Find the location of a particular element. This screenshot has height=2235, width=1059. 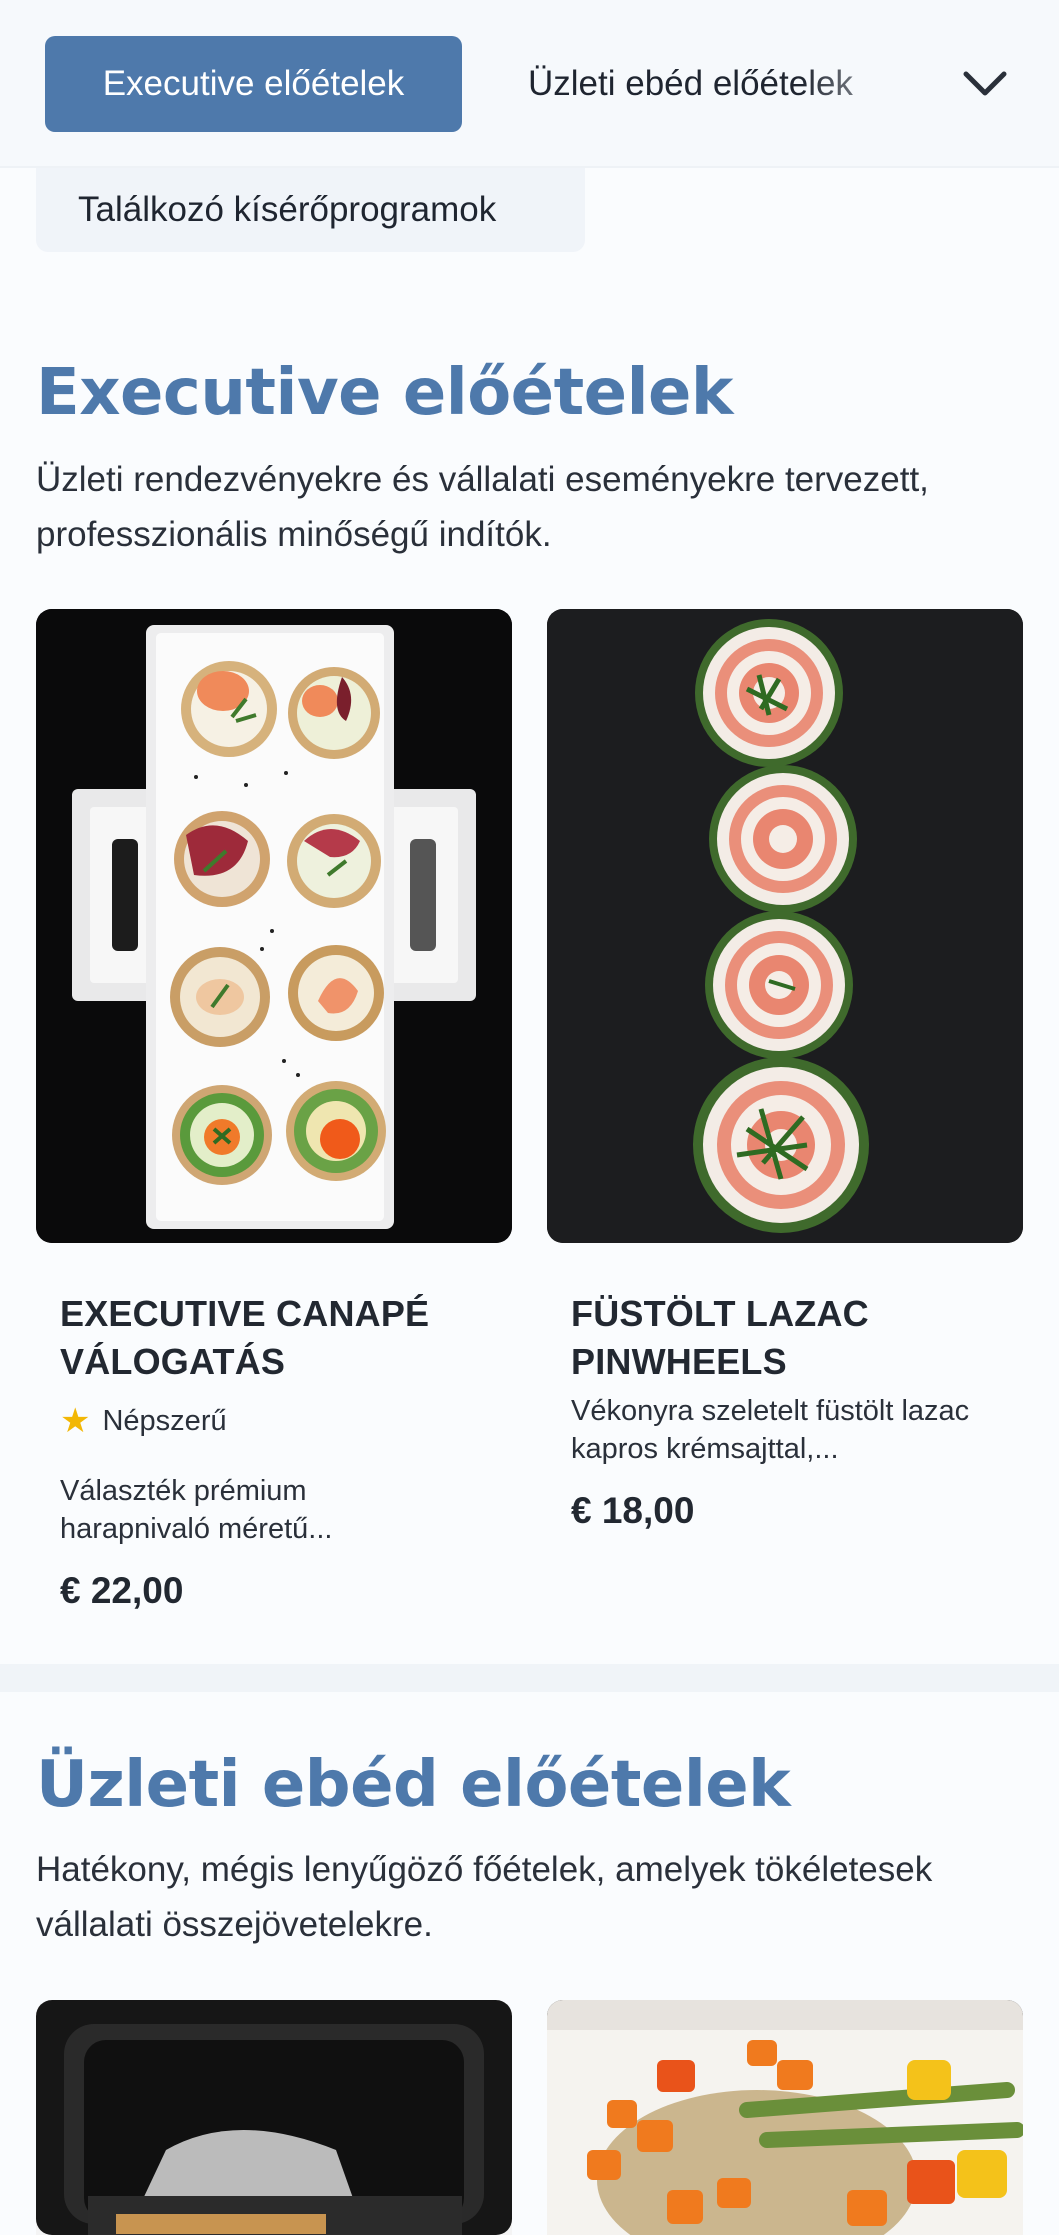

lunch-box-illustration is located at coordinates (274, 2117).